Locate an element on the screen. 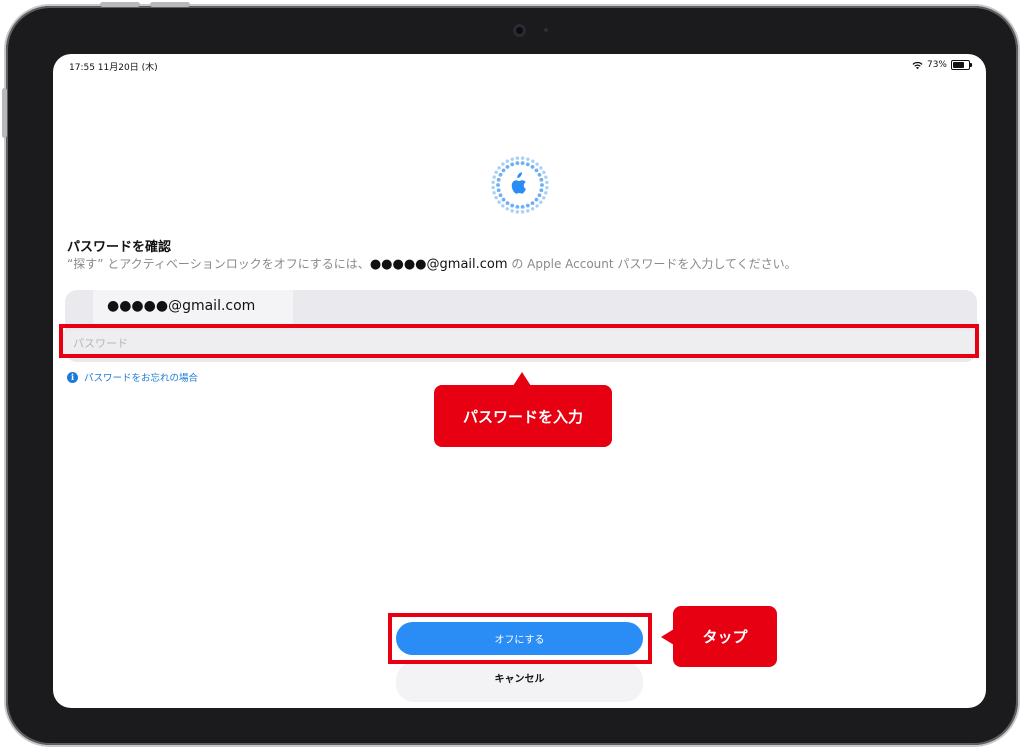  tap-callout: タップ is located at coordinates (719, 636).